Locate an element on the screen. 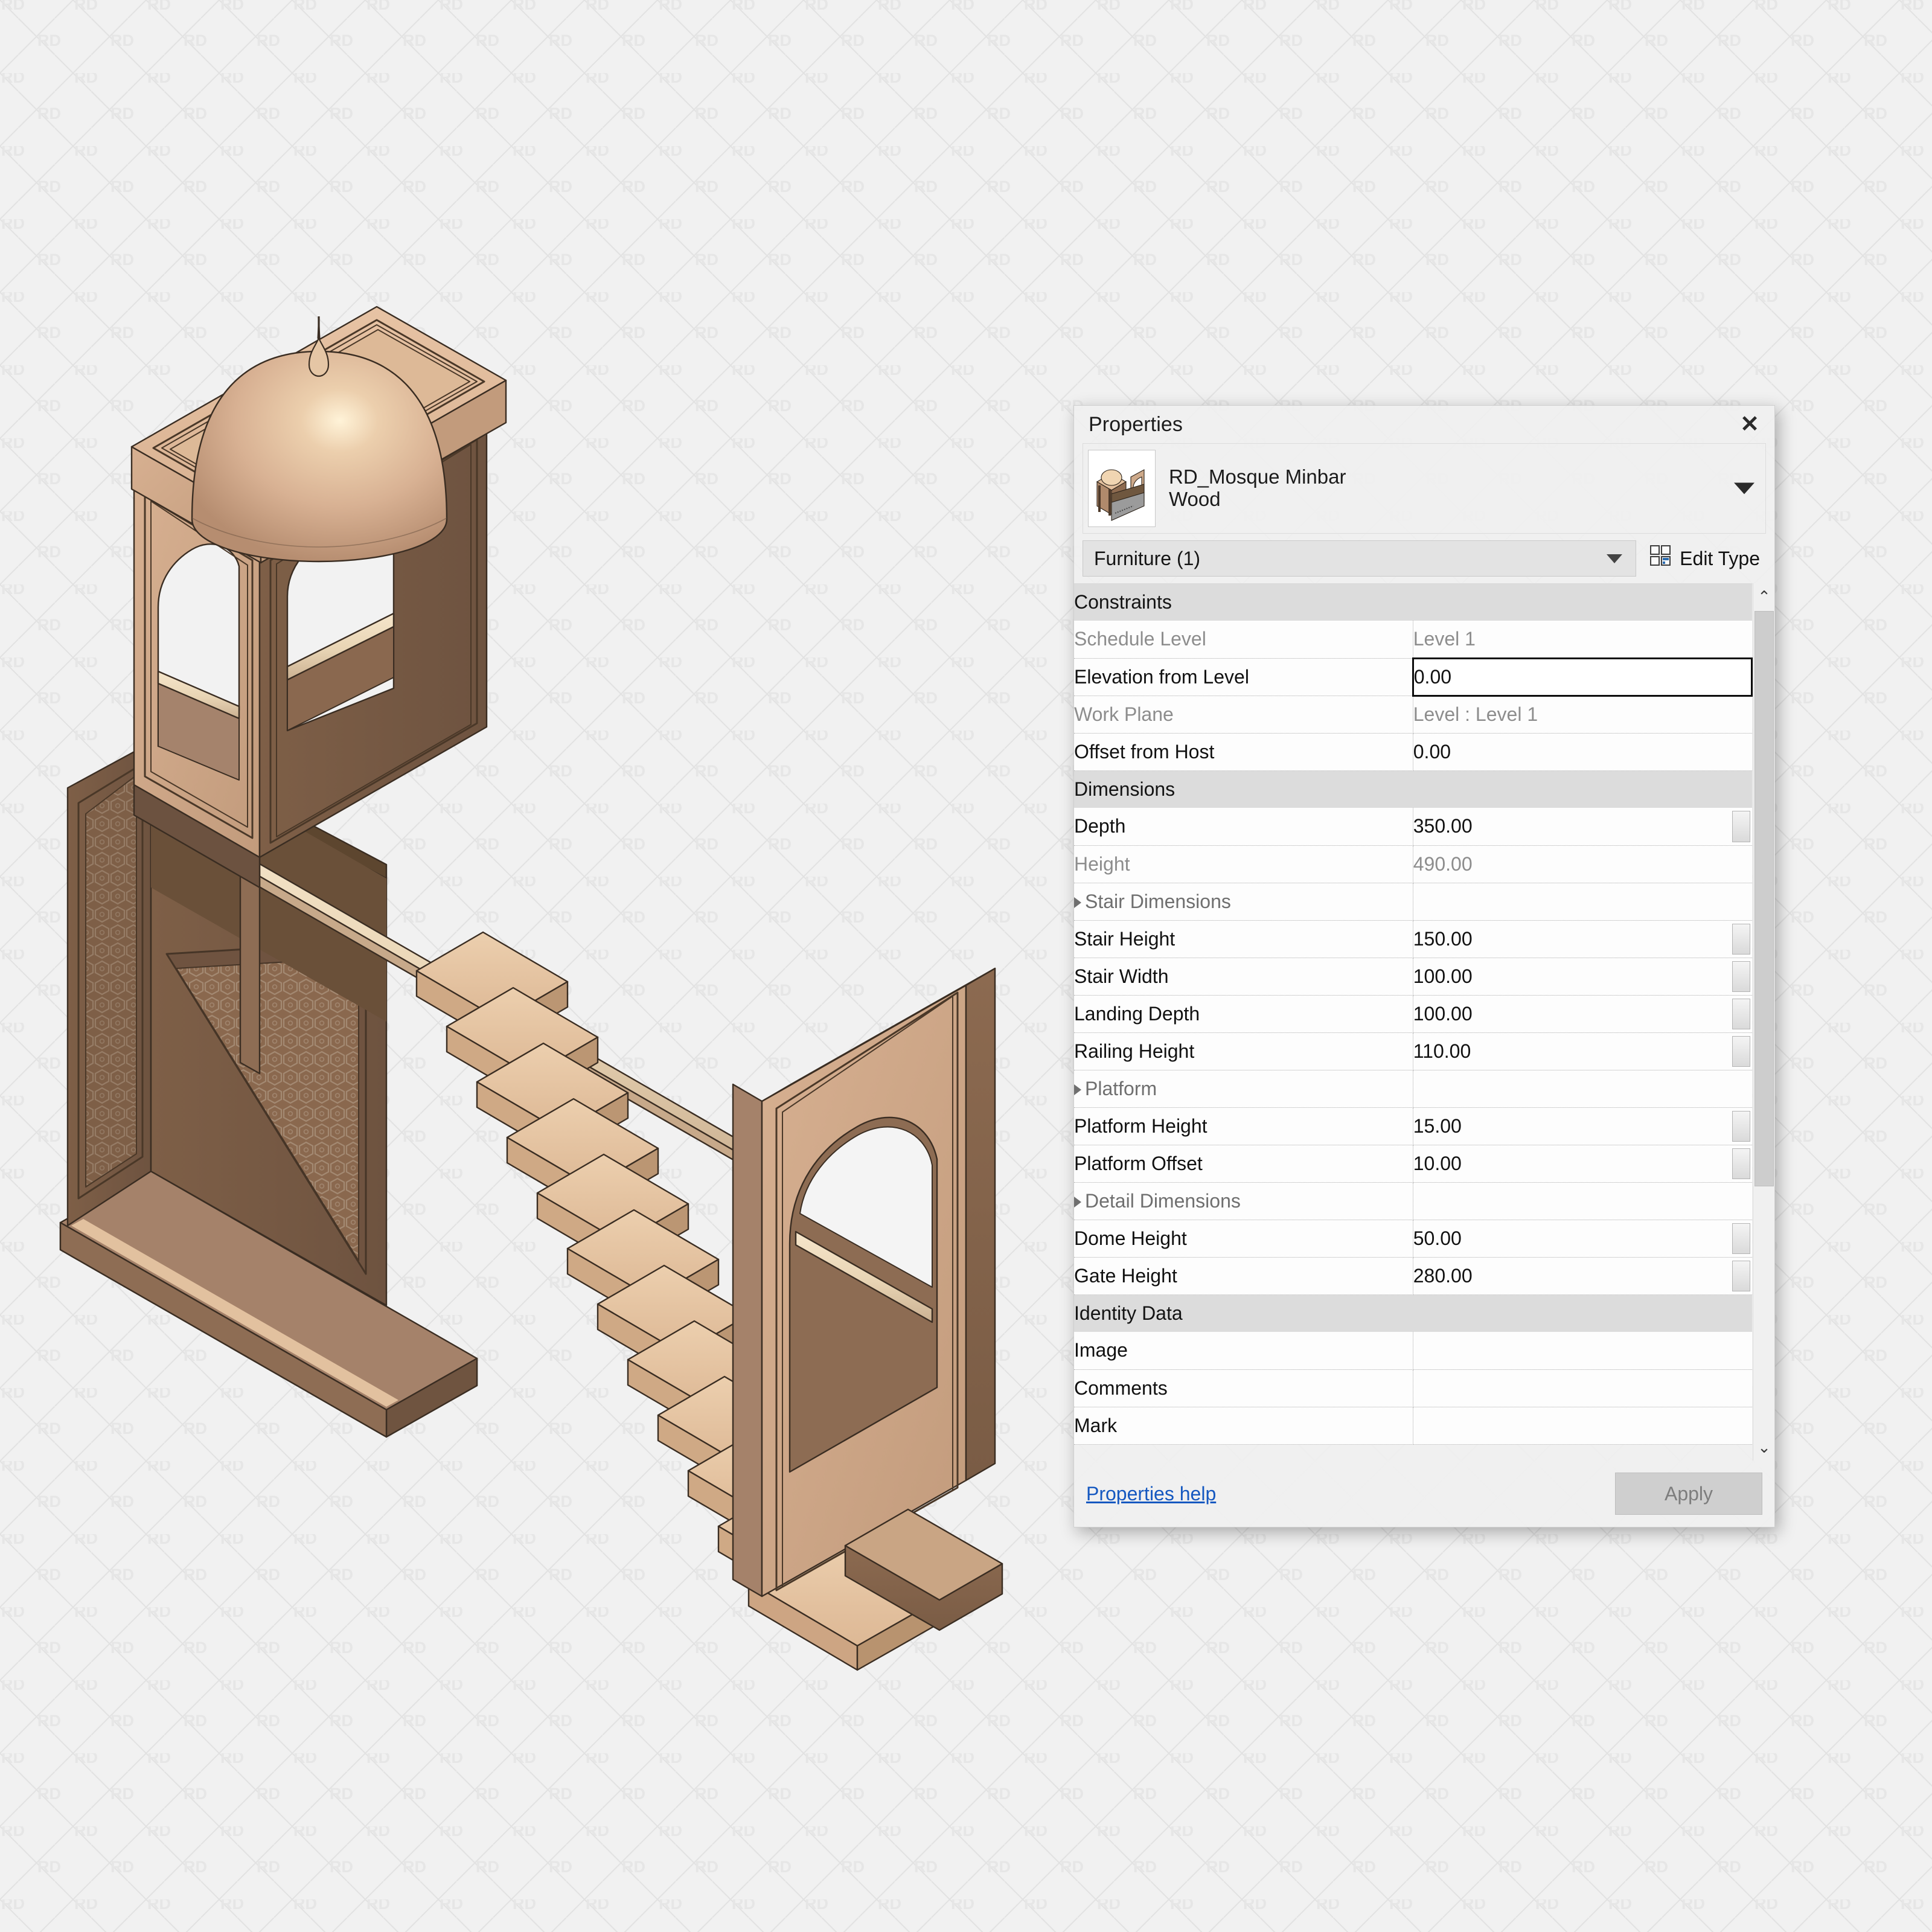 This screenshot has width=1932, height=1932. scrollbar-thumb is located at coordinates (1764, 898).